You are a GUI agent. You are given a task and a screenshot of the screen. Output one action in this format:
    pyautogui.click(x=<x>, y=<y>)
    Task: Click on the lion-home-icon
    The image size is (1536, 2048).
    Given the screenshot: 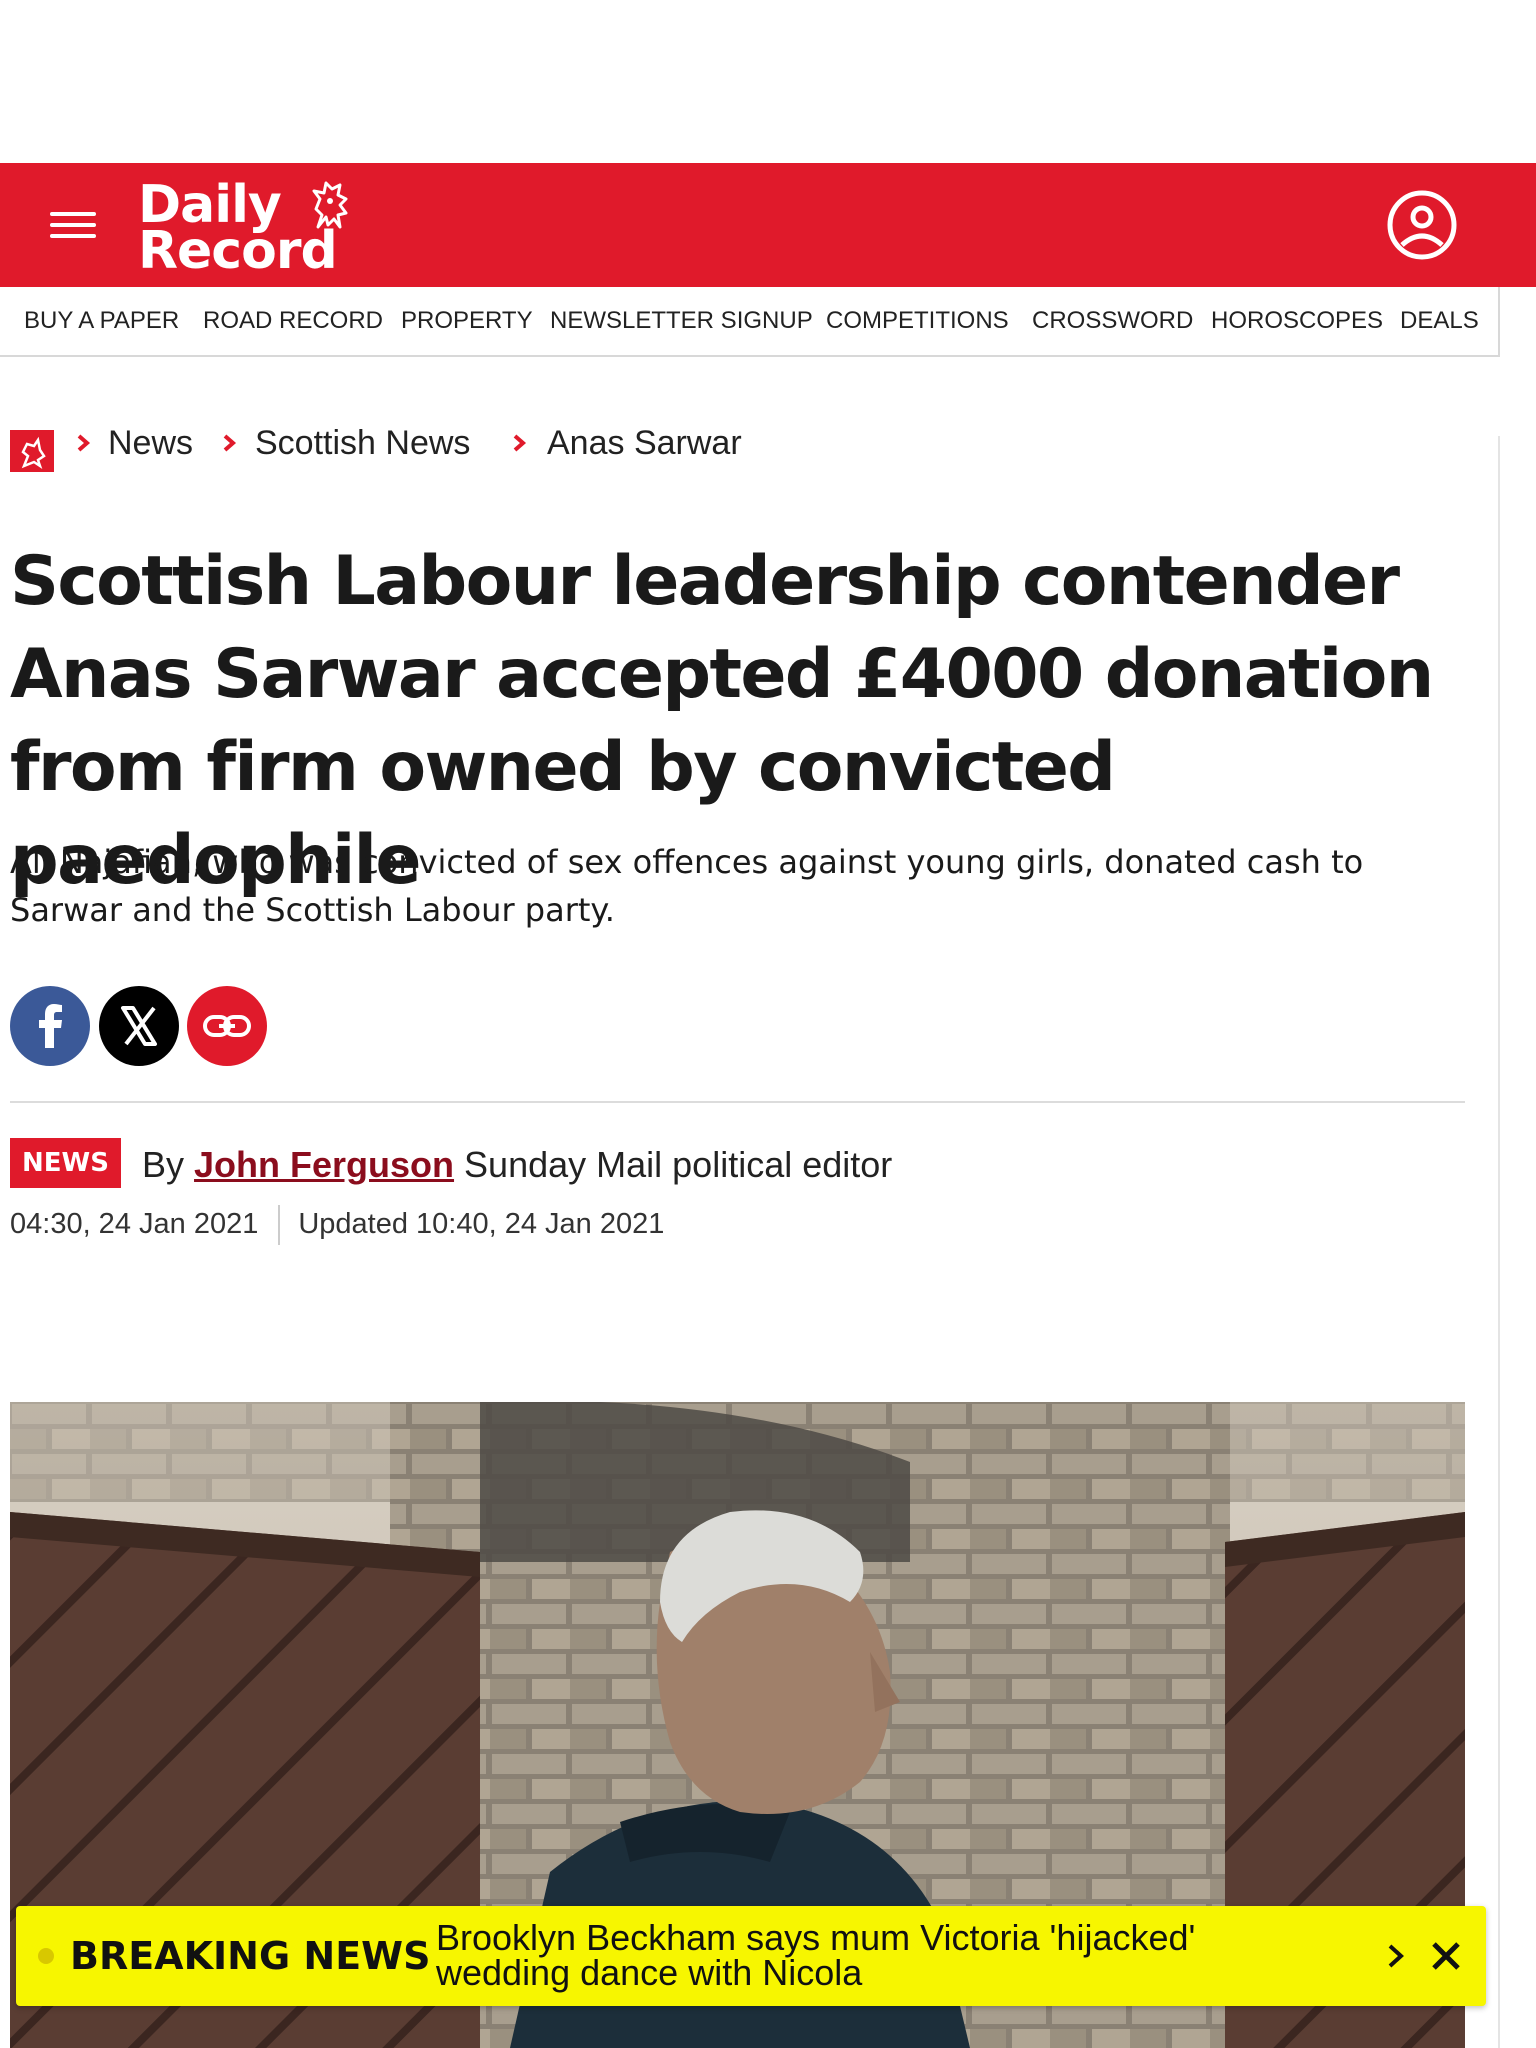 What is the action you would take?
    pyautogui.click(x=32, y=451)
    